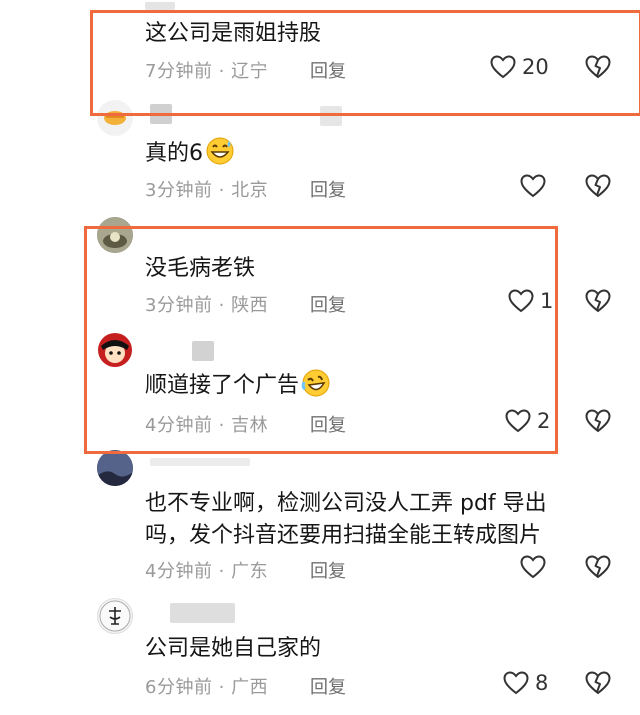  I want to click on laughing-sweat-emoji-icon, so click(220, 151).